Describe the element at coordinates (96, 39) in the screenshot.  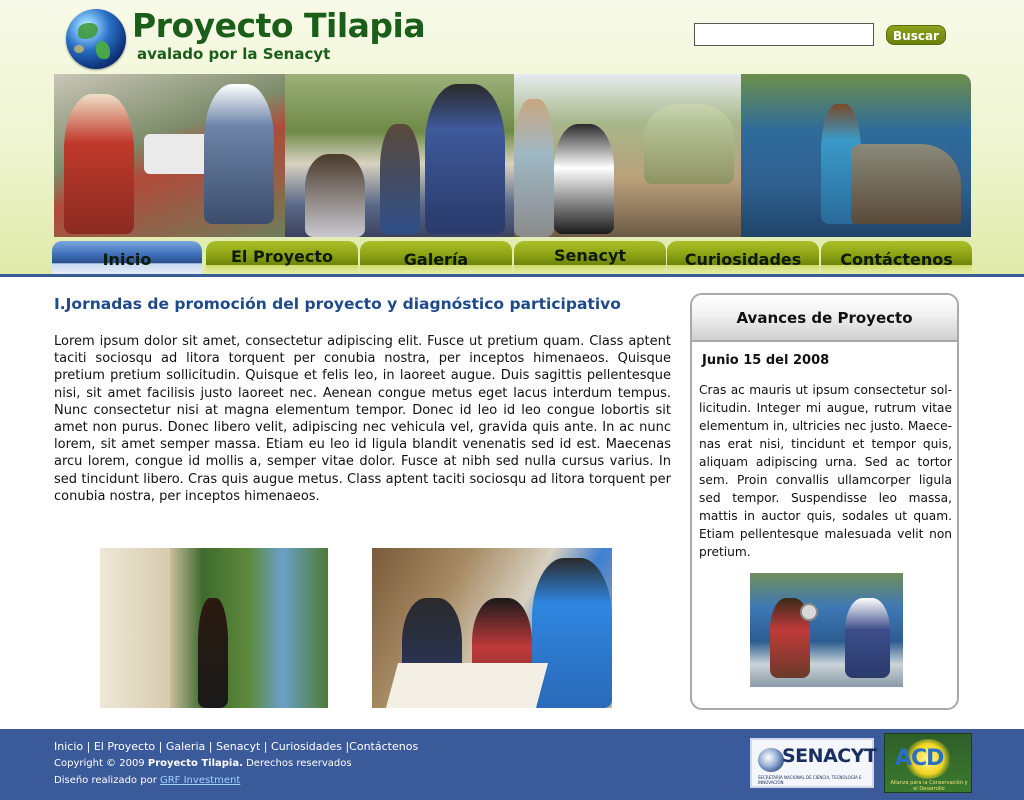
I see `globe-logo-icon` at that location.